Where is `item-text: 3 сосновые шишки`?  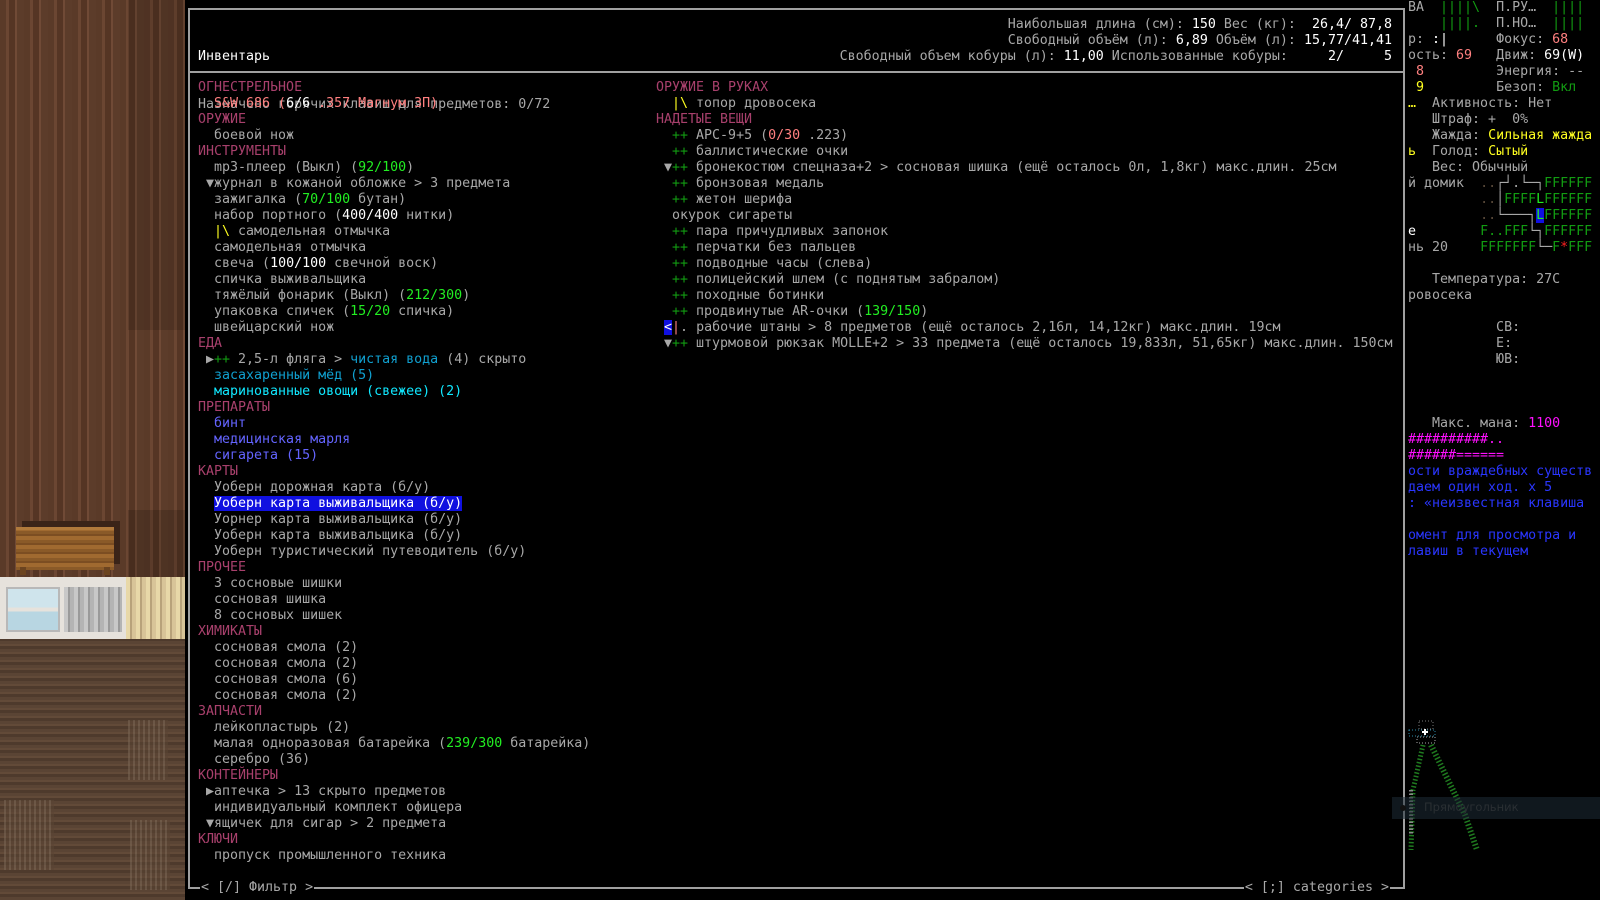
item-text: 3 сосновые шишки is located at coordinates (270, 583).